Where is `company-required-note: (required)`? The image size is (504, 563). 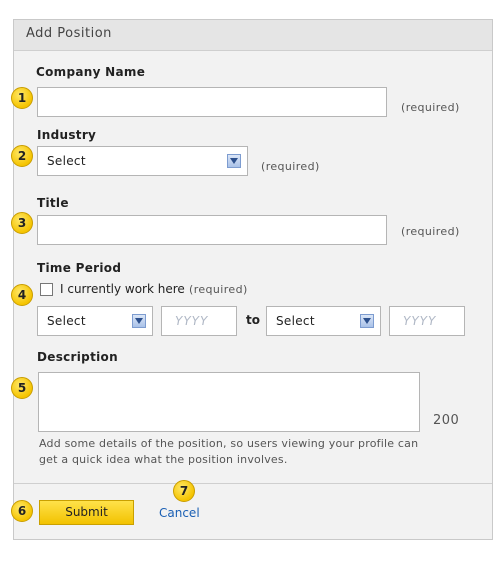
company-required-note: (required) is located at coordinates (430, 107).